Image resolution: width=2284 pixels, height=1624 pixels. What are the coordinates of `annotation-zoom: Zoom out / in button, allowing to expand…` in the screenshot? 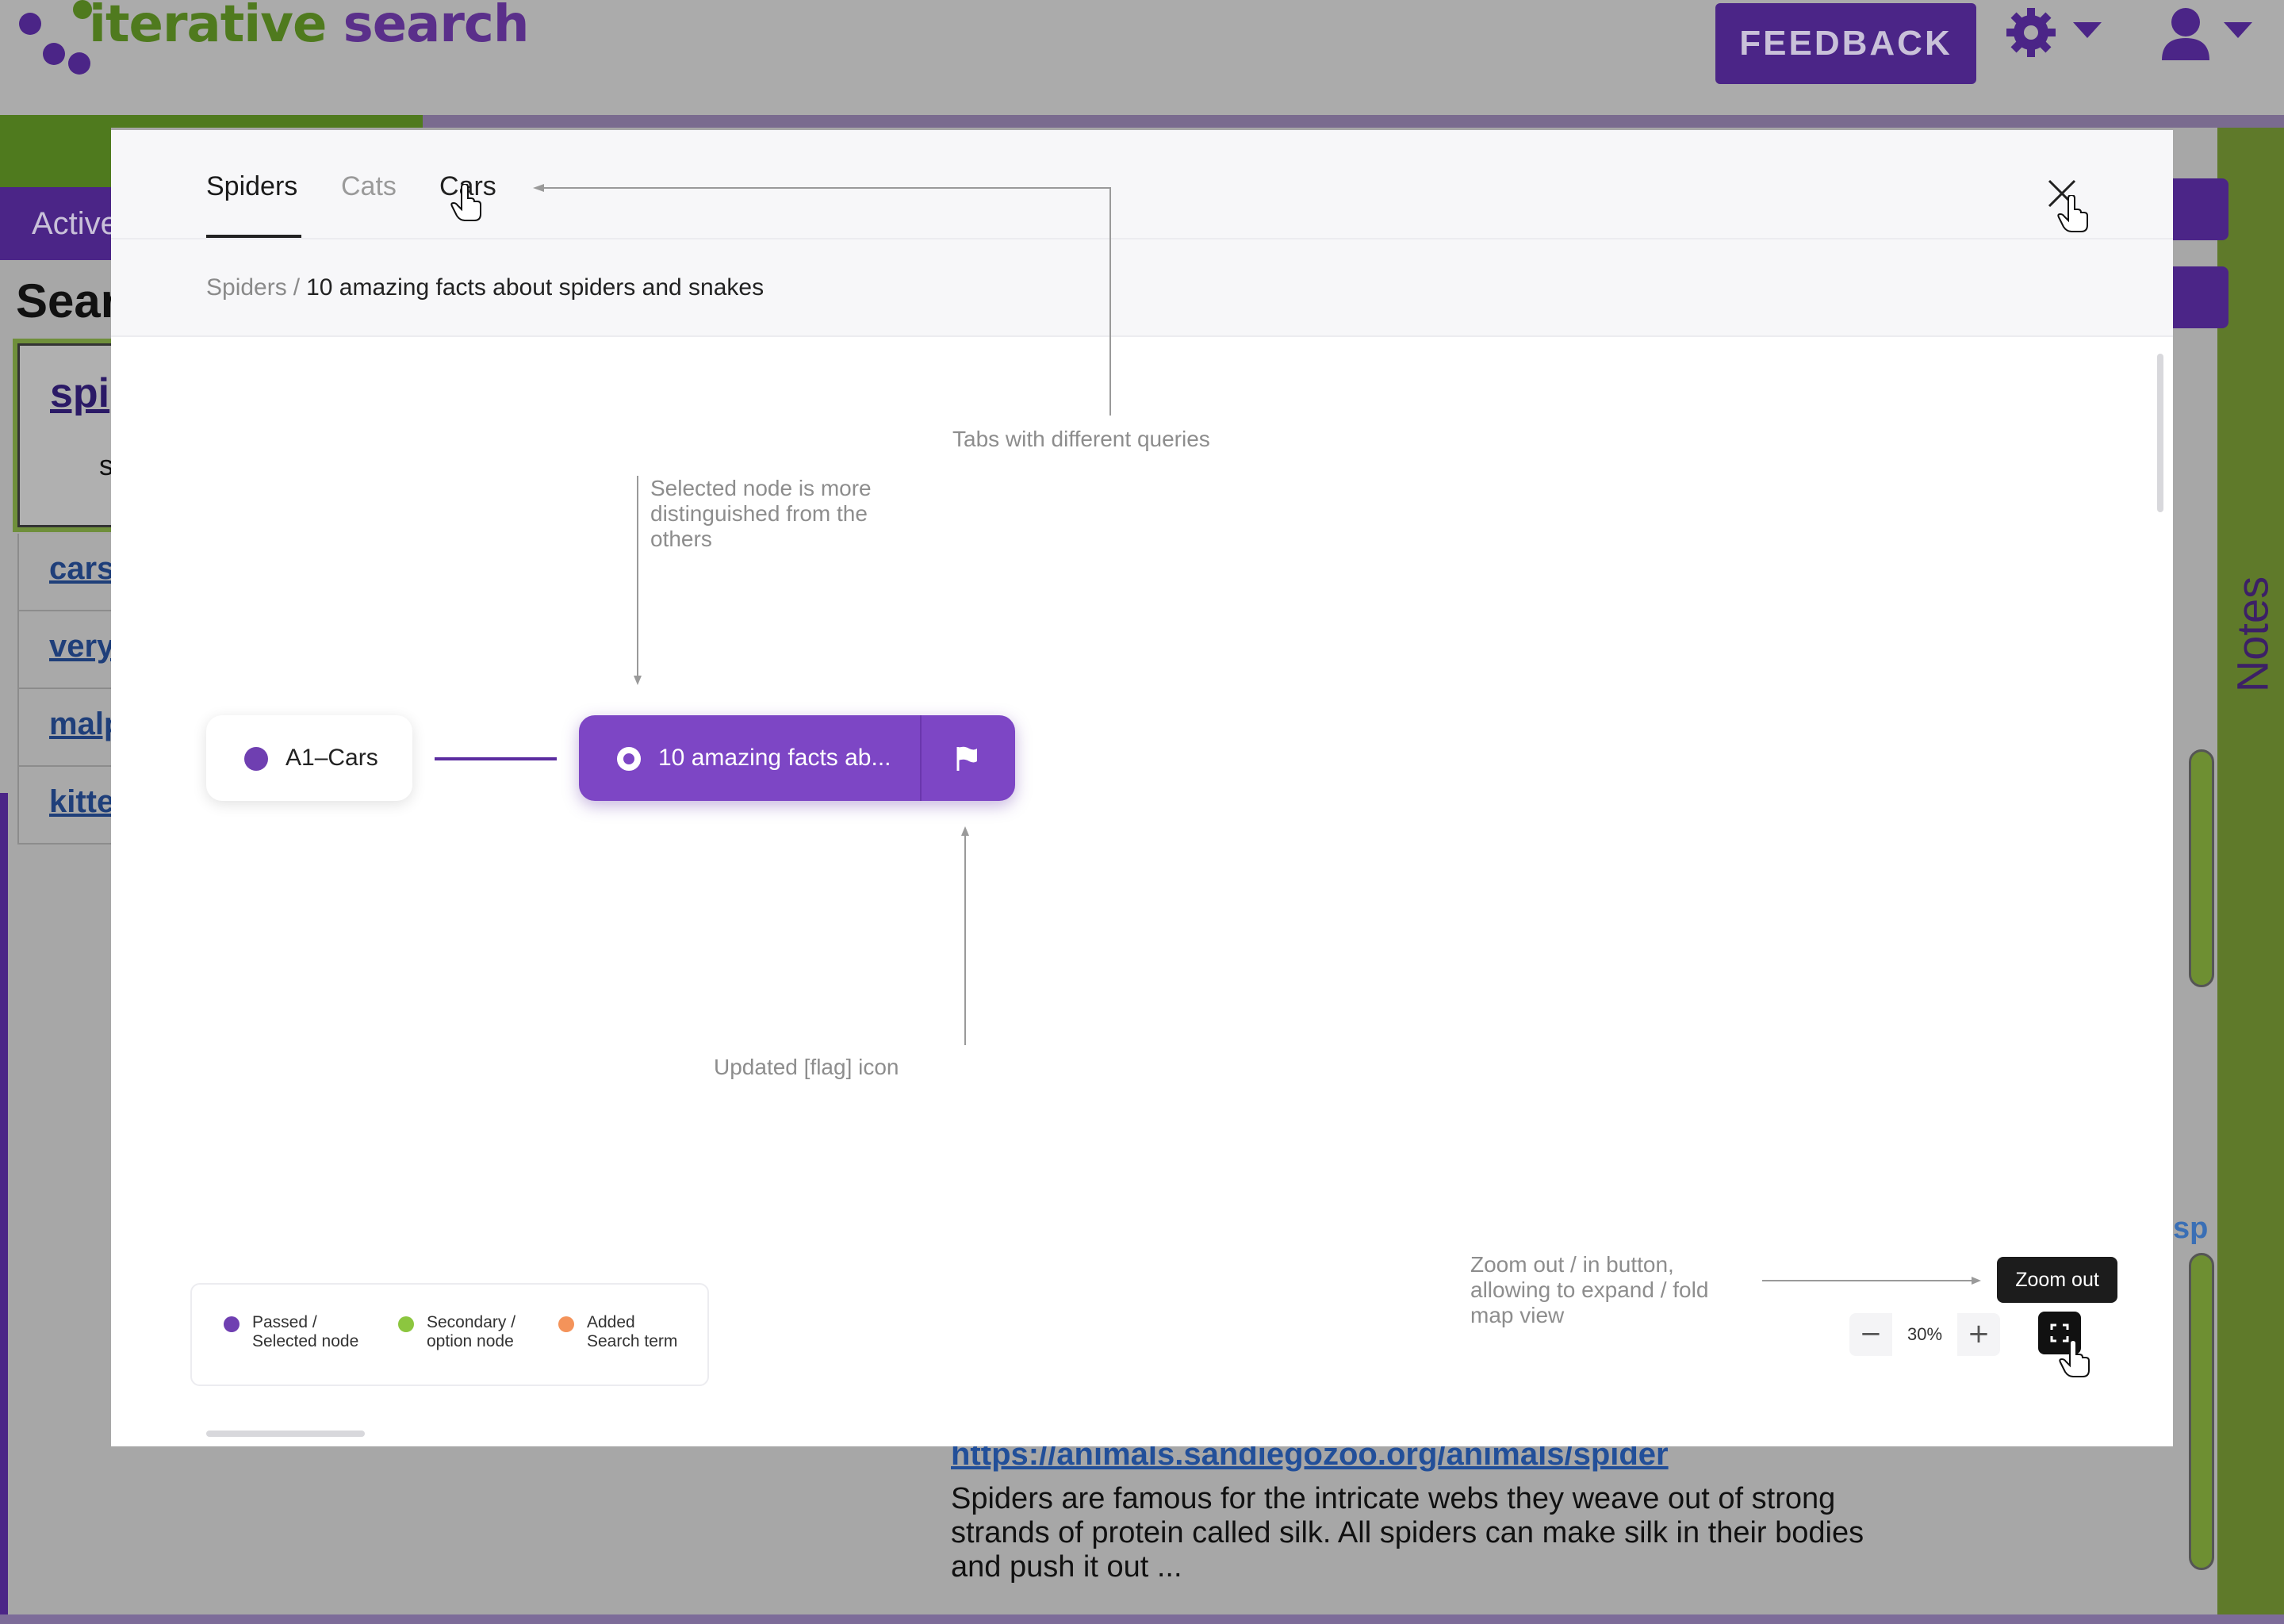 It's located at (1621, 1290).